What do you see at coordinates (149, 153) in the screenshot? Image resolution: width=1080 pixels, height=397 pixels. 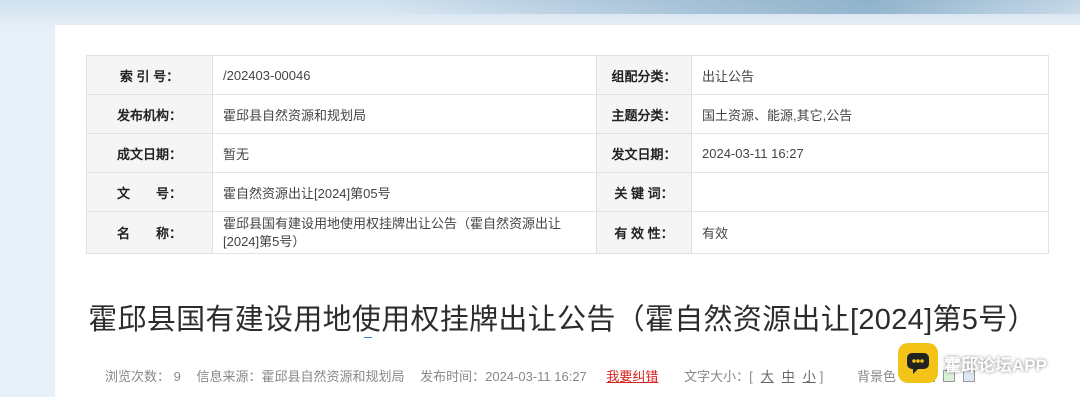 I see `meta-label: 成文日期：` at bounding box center [149, 153].